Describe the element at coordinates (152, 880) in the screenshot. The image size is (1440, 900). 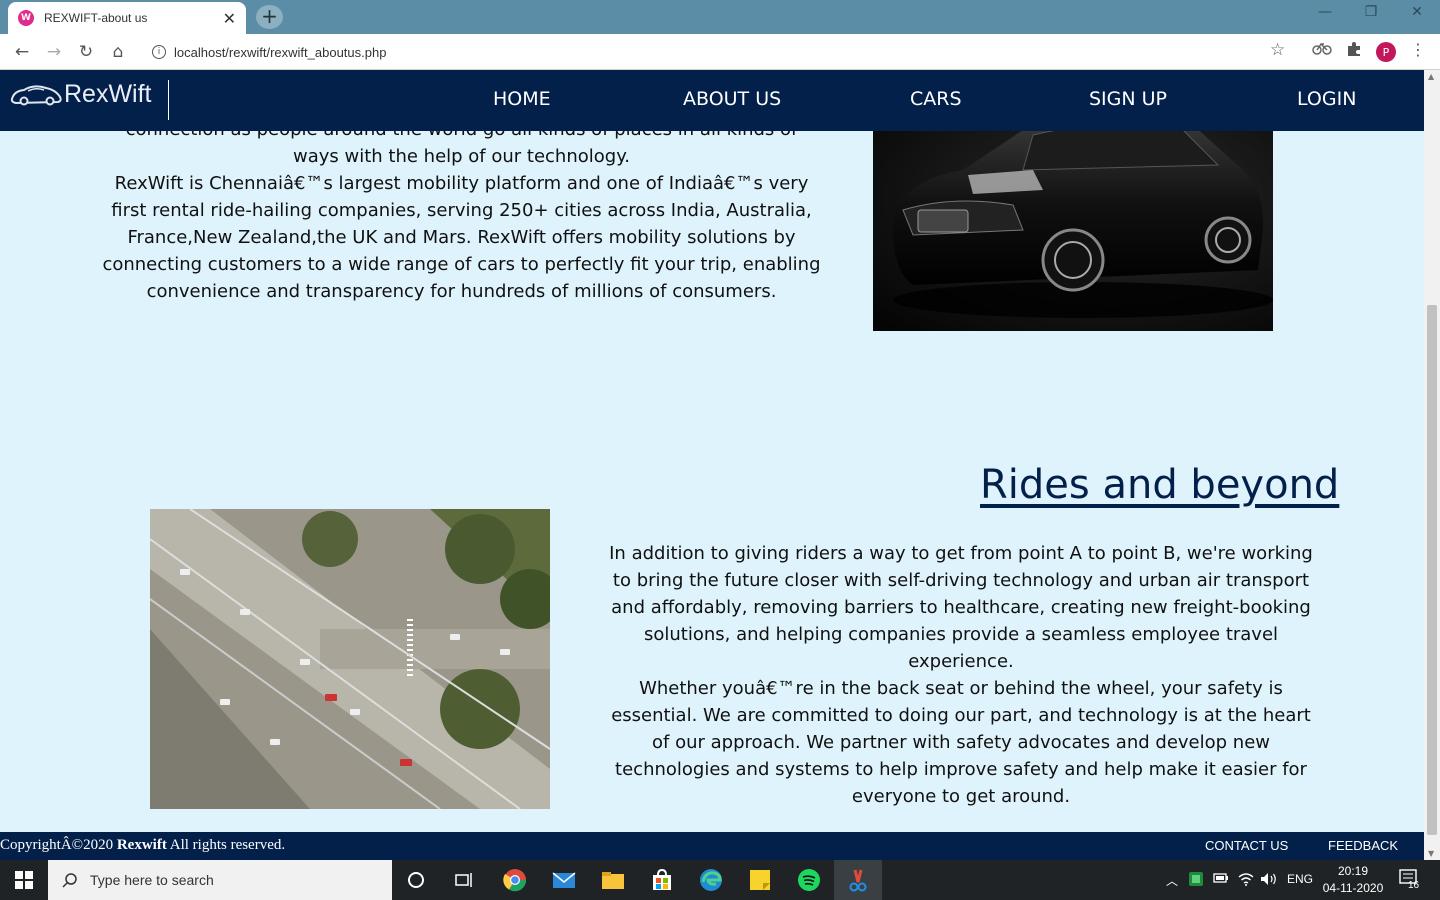
I see `taskbar-search-placeholder: Type here to search` at that location.